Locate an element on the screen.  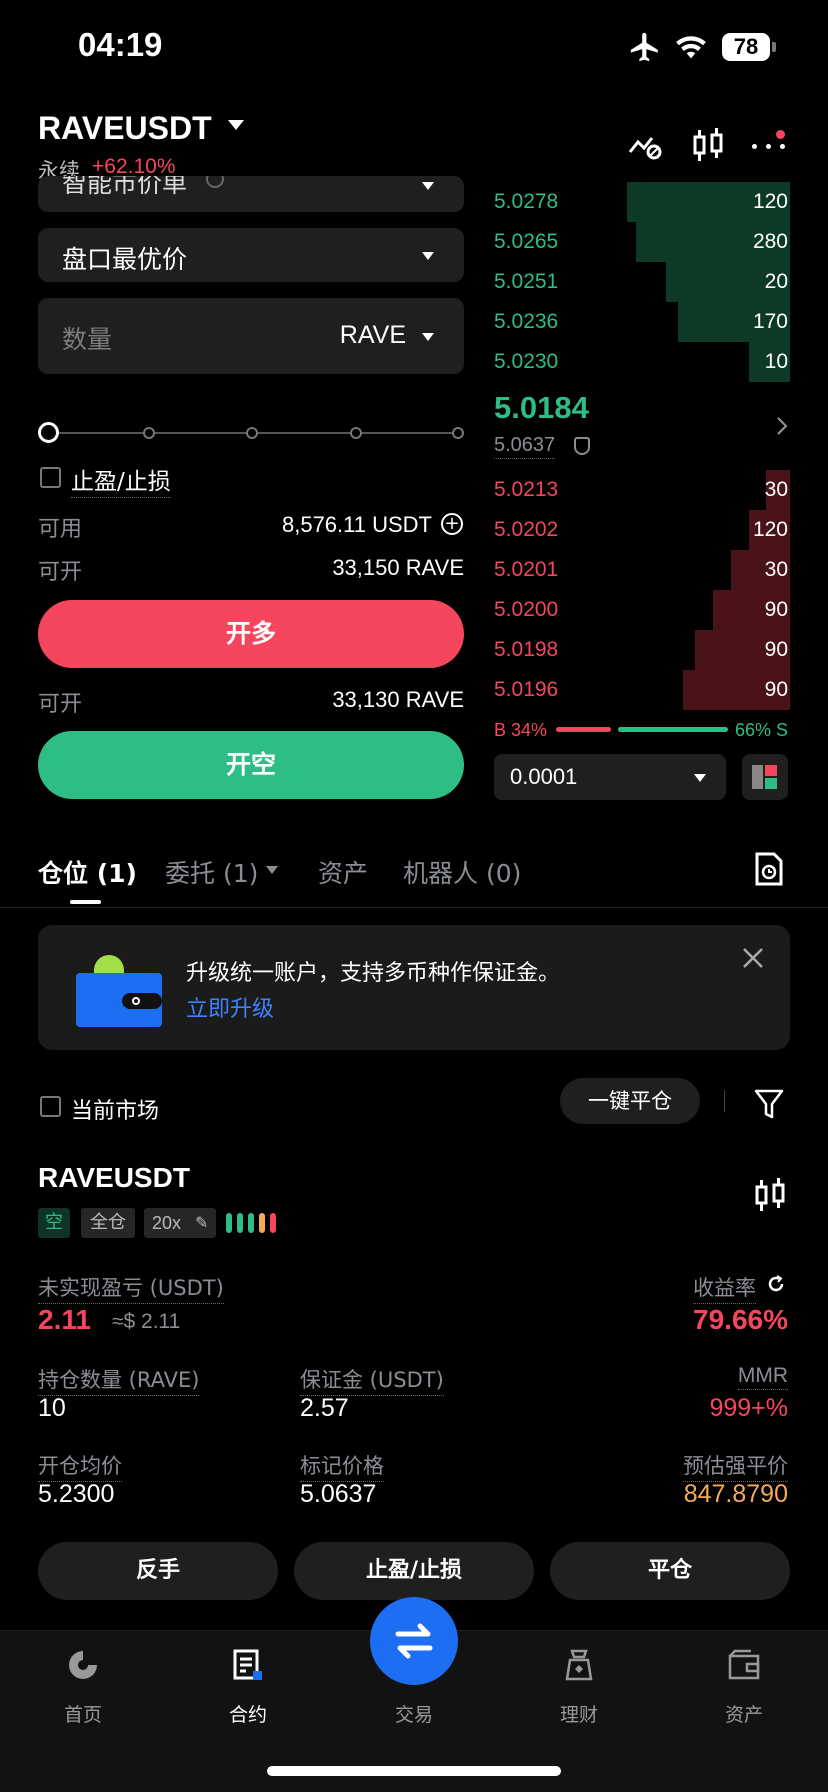
position-symbol: RAVEUSDT is located at coordinates (114, 1178).